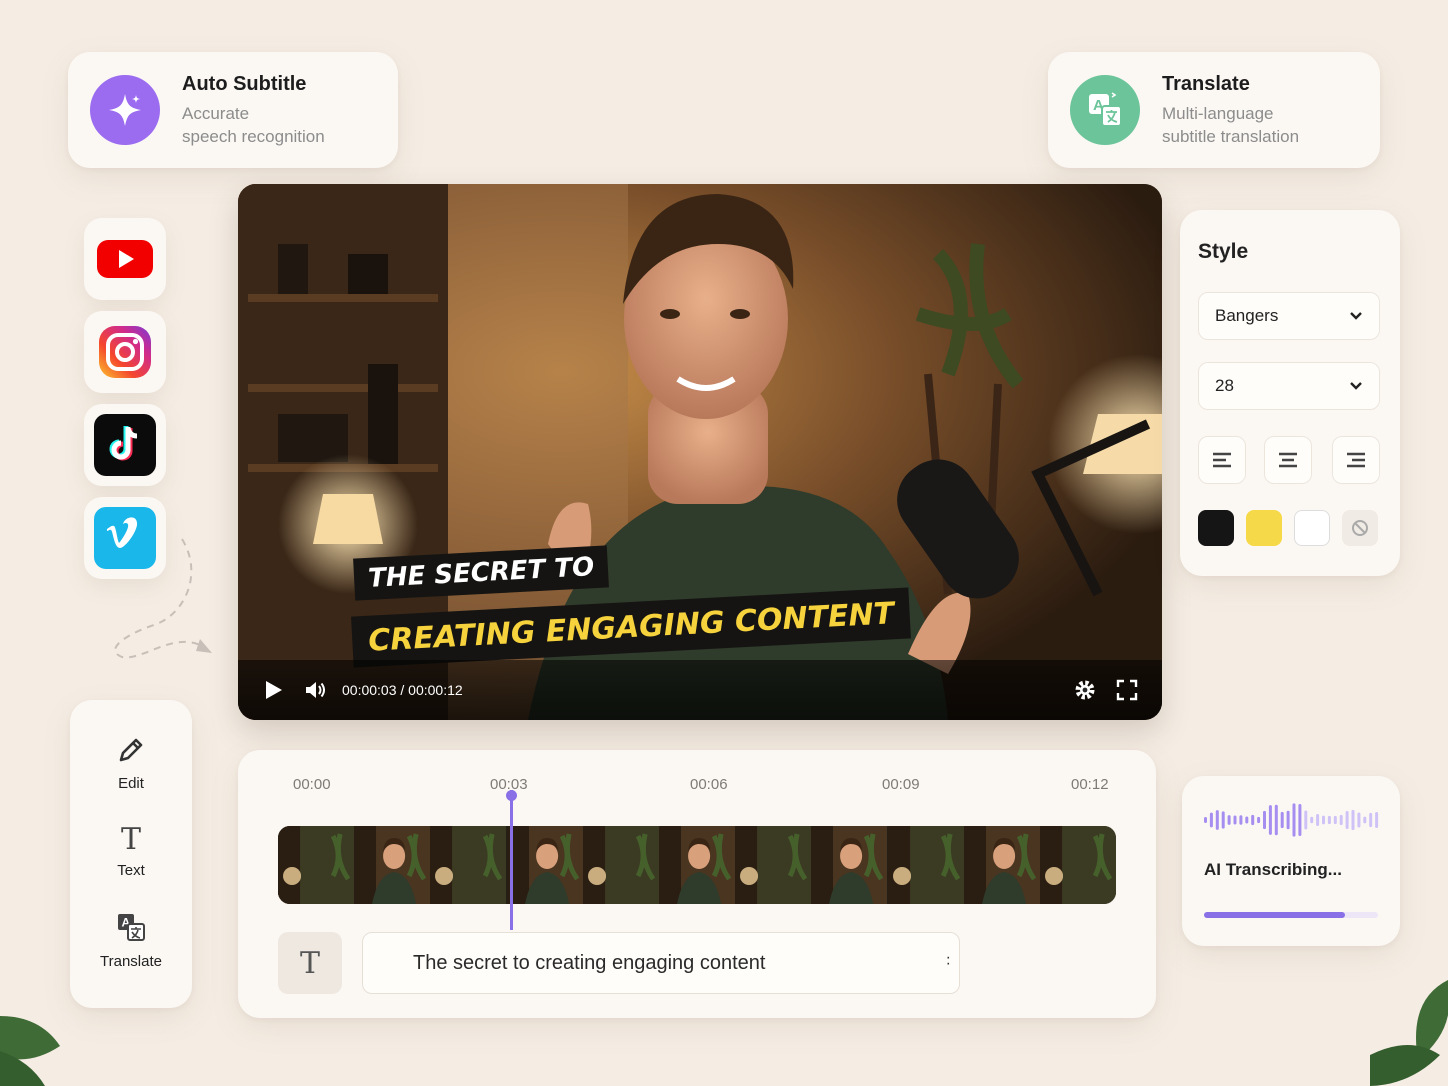 This screenshot has width=1448, height=1086. I want to click on color-swatch-white, so click(1312, 528).